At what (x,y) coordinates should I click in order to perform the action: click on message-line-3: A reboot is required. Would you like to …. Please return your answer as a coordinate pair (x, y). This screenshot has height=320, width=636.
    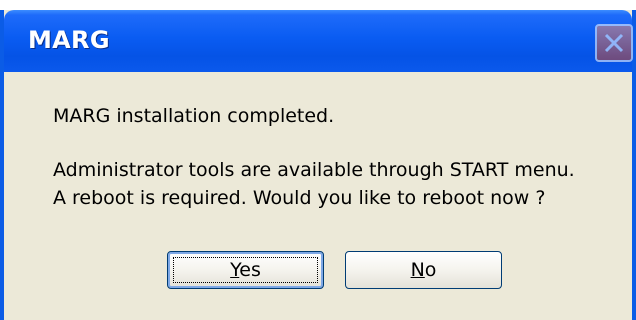
    Looking at the image, I should click on (299, 198).